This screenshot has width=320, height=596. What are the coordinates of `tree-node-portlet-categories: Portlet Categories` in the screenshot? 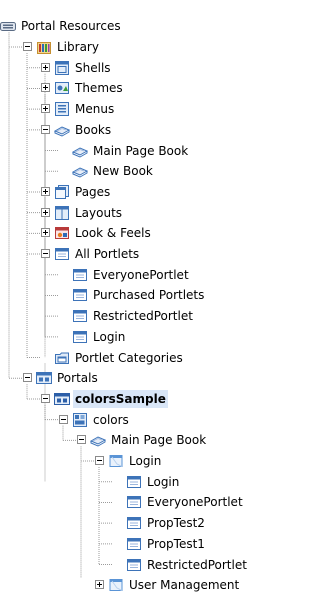 It's located at (110, 358).